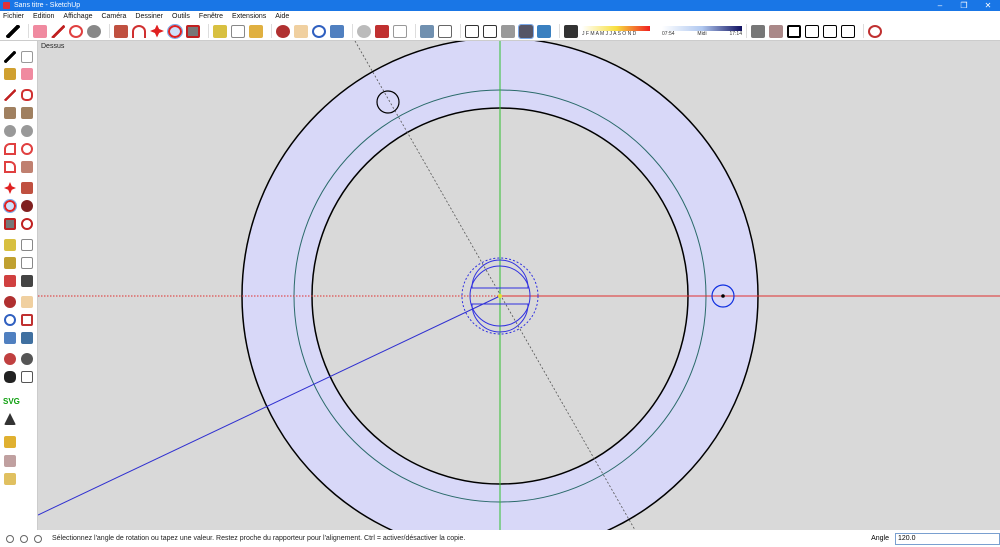  I want to click on layout-icon, so click(400, 31).